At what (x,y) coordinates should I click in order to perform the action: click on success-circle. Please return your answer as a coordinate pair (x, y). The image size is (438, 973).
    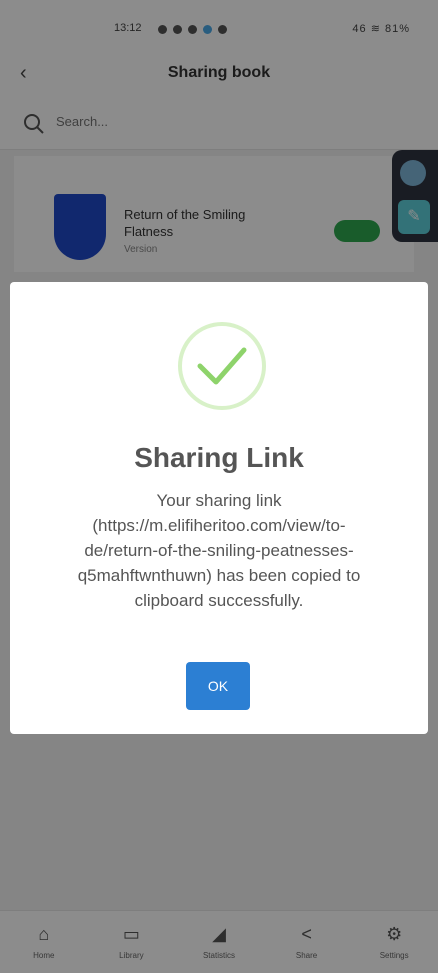
    Looking at the image, I should click on (222, 366).